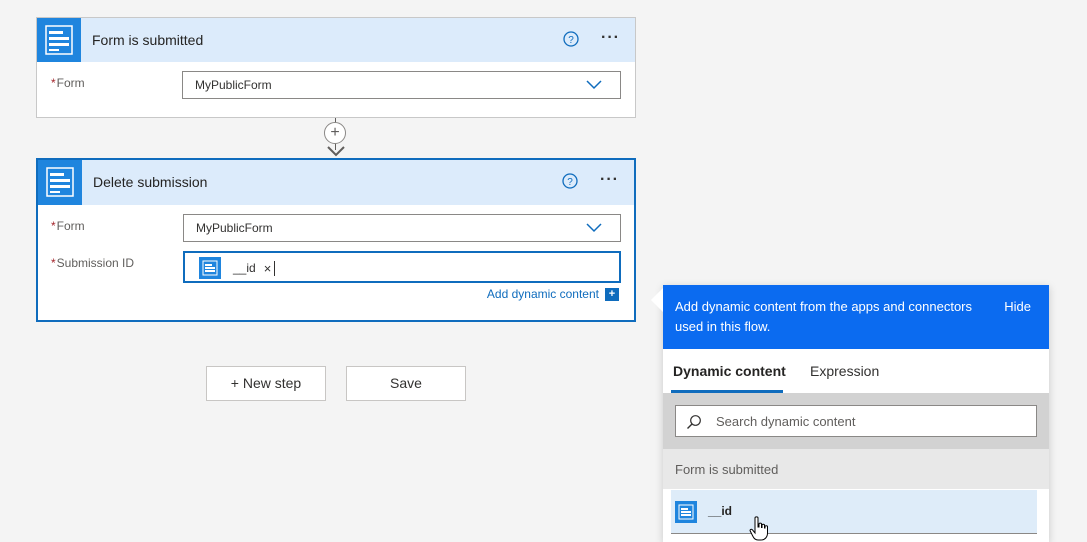 The height and width of the screenshot is (542, 1087). What do you see at coordinates (553, 294) in the screenshot?
I see `add-dynamic-content-link: Add dynamic content +` at bounding box center [553, 294].